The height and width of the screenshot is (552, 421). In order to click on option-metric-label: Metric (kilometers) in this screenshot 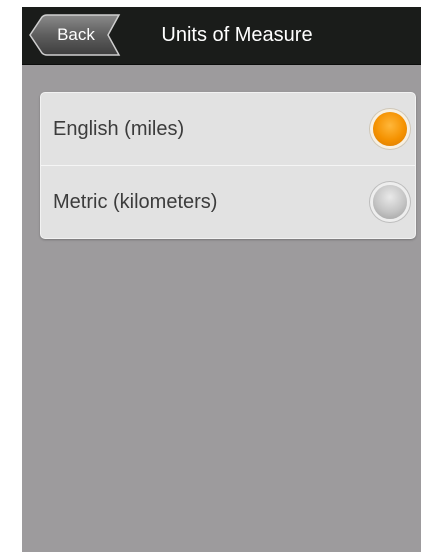, I will do `click(135, 202)`.